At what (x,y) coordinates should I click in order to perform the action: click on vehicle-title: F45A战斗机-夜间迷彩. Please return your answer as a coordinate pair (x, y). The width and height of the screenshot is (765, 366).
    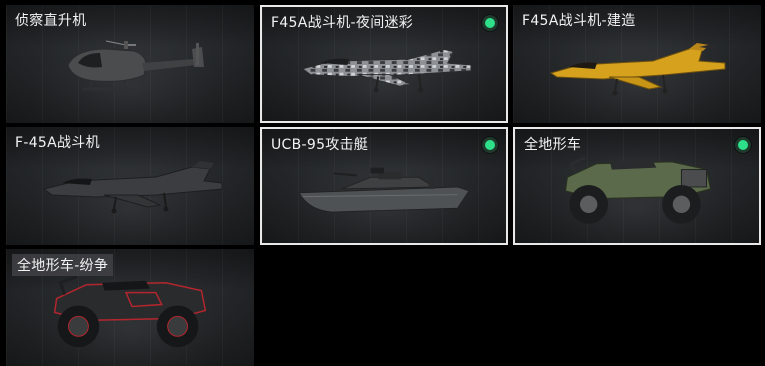
    Looking at the image, I should click on (342, 23).